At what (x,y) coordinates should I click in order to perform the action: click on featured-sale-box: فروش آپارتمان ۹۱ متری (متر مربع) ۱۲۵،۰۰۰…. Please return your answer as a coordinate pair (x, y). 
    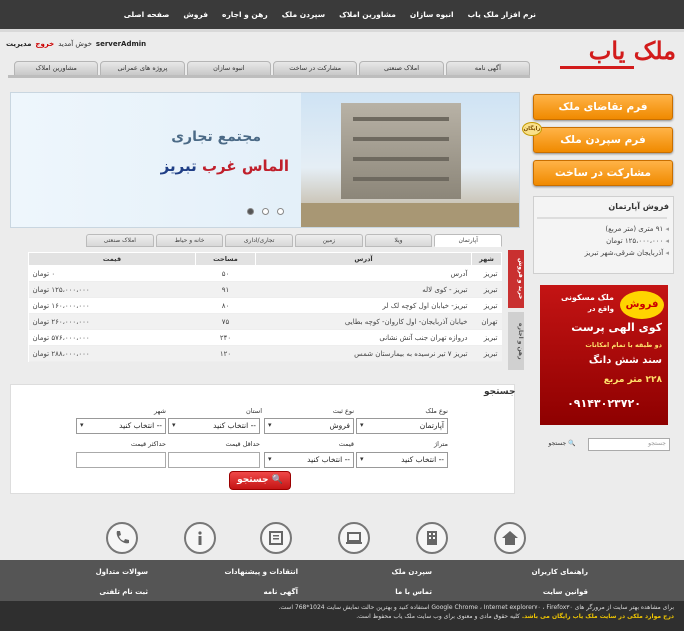
    Looking at the image, I should click on (603, 235).